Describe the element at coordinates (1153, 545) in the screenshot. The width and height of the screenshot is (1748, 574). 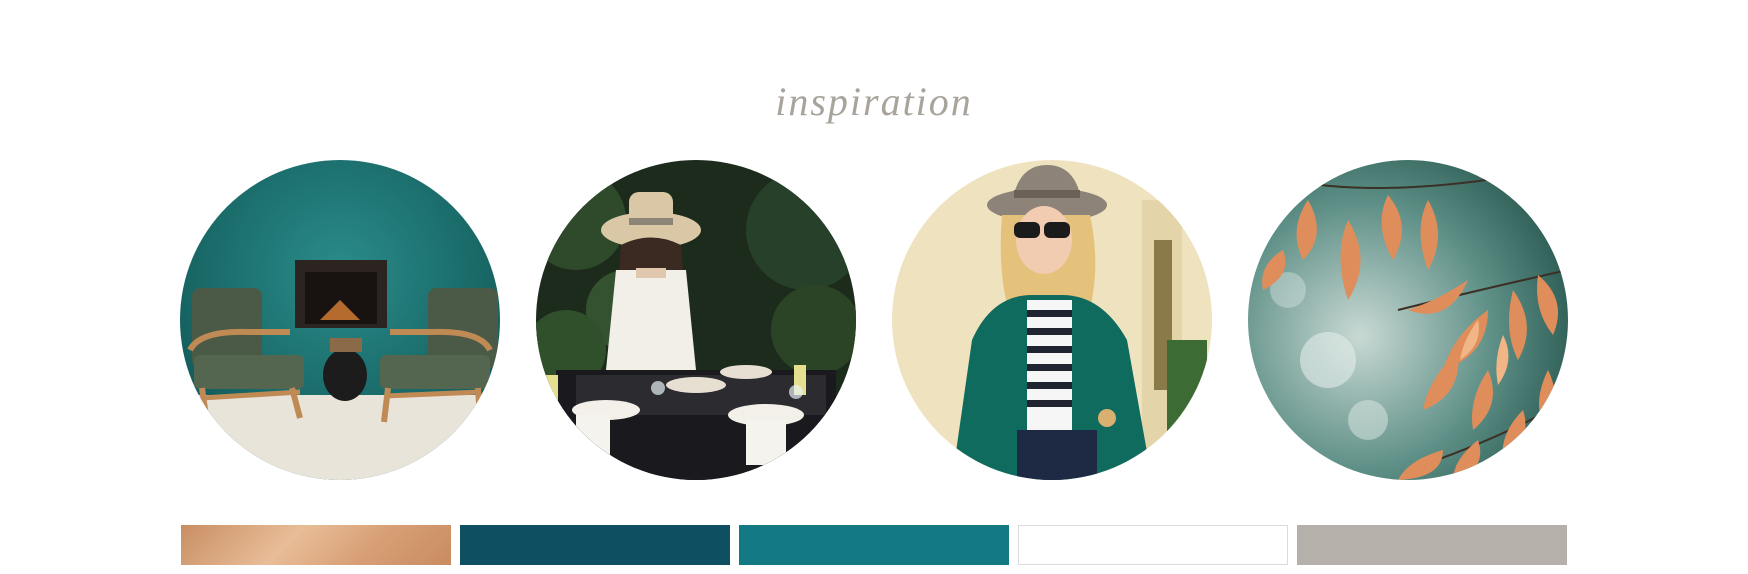
I see `swatch-white` at that location.